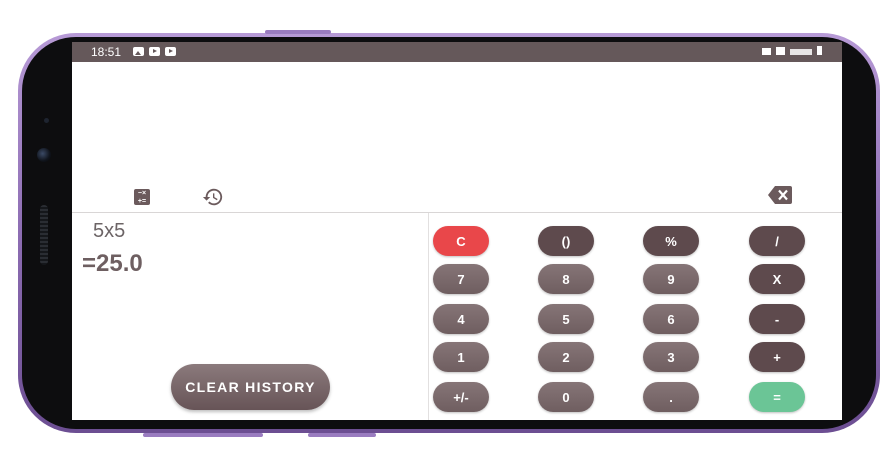  I want to click on subtract-key: -, so click(777, 319).